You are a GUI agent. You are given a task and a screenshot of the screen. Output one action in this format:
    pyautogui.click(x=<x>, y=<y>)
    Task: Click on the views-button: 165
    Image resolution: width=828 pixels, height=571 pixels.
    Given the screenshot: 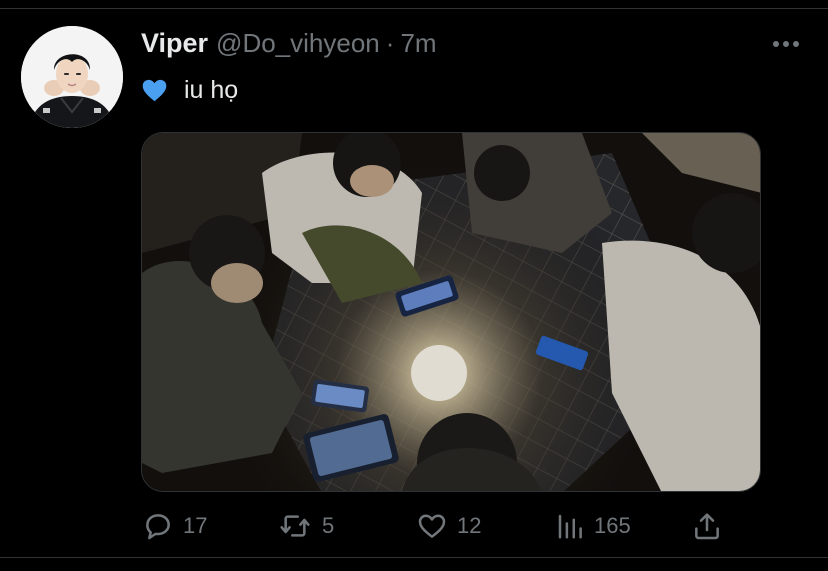 What is the action you would take?
    pyautogui.click(x=593, y=526)
    